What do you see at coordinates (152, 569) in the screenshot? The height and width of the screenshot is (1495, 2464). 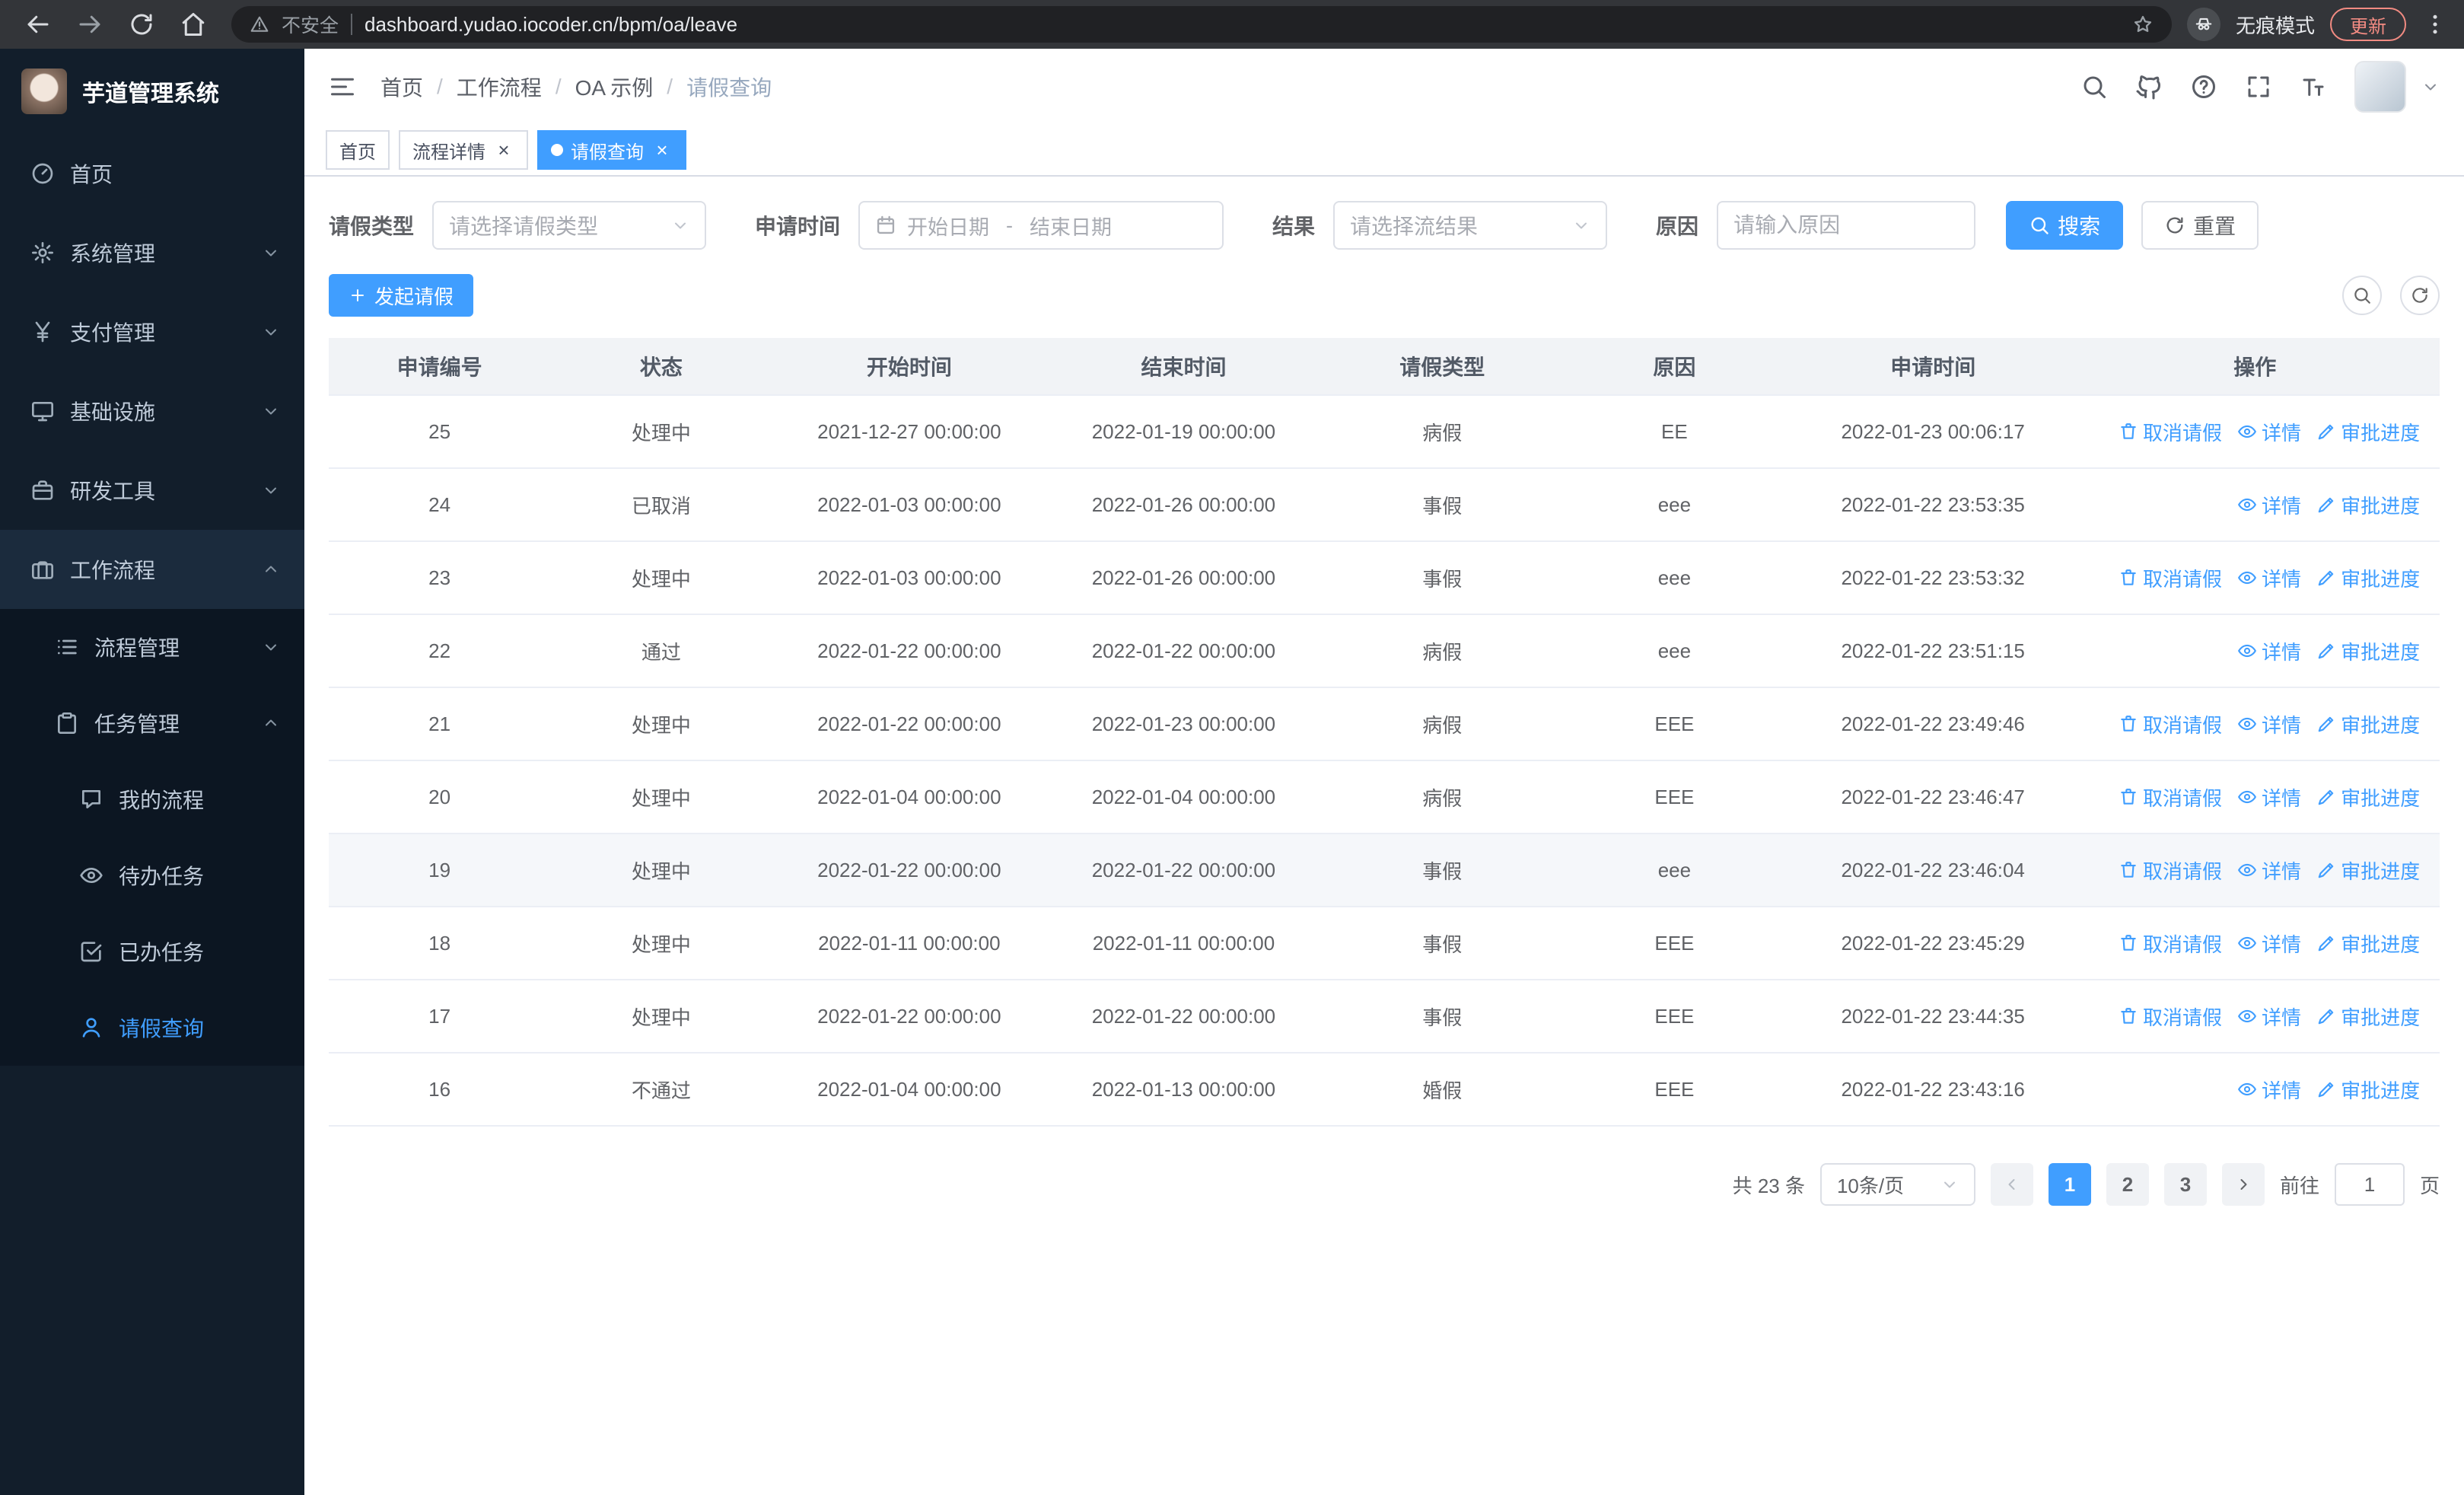 I see `sidebar-item-workflow: 工作流程` at bounding box center [152, 569].